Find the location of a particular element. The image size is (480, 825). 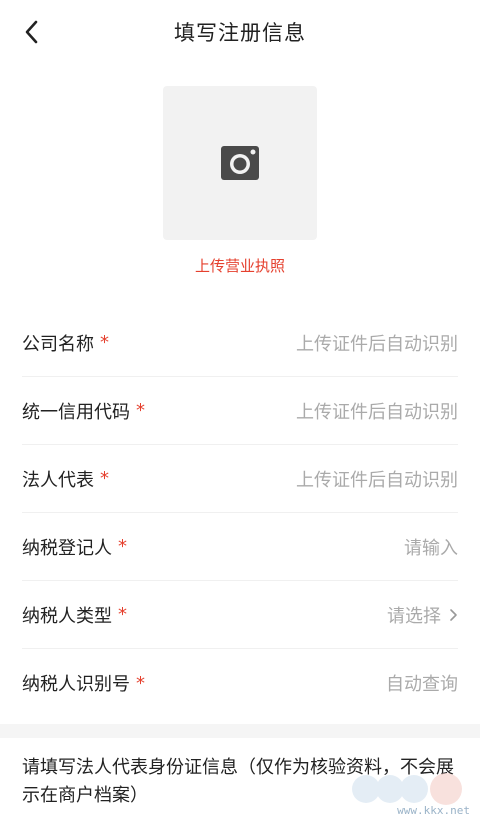

watermark-logo: www.kkx.net is located at coordinates (410, 795).